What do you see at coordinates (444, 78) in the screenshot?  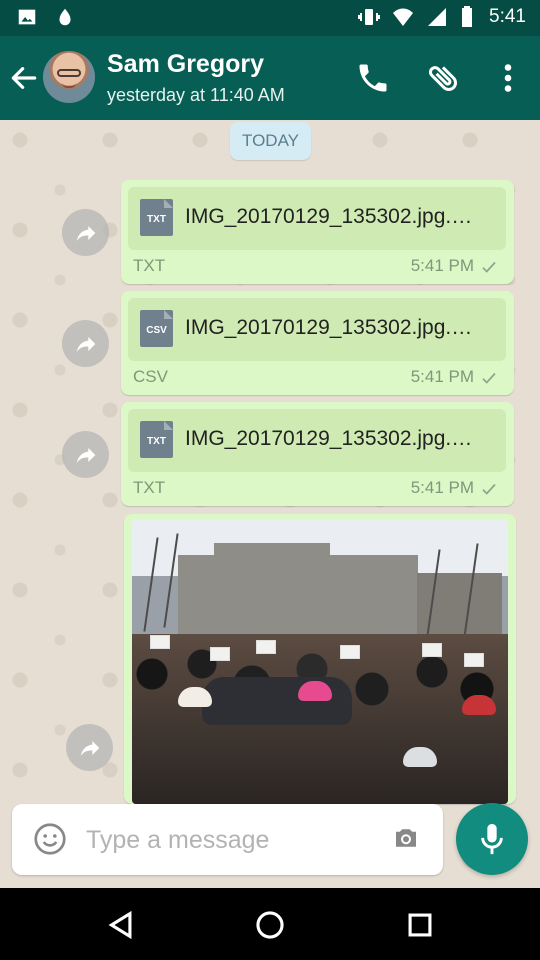 I see `attachment-icon` at bounding box center [444, 78].